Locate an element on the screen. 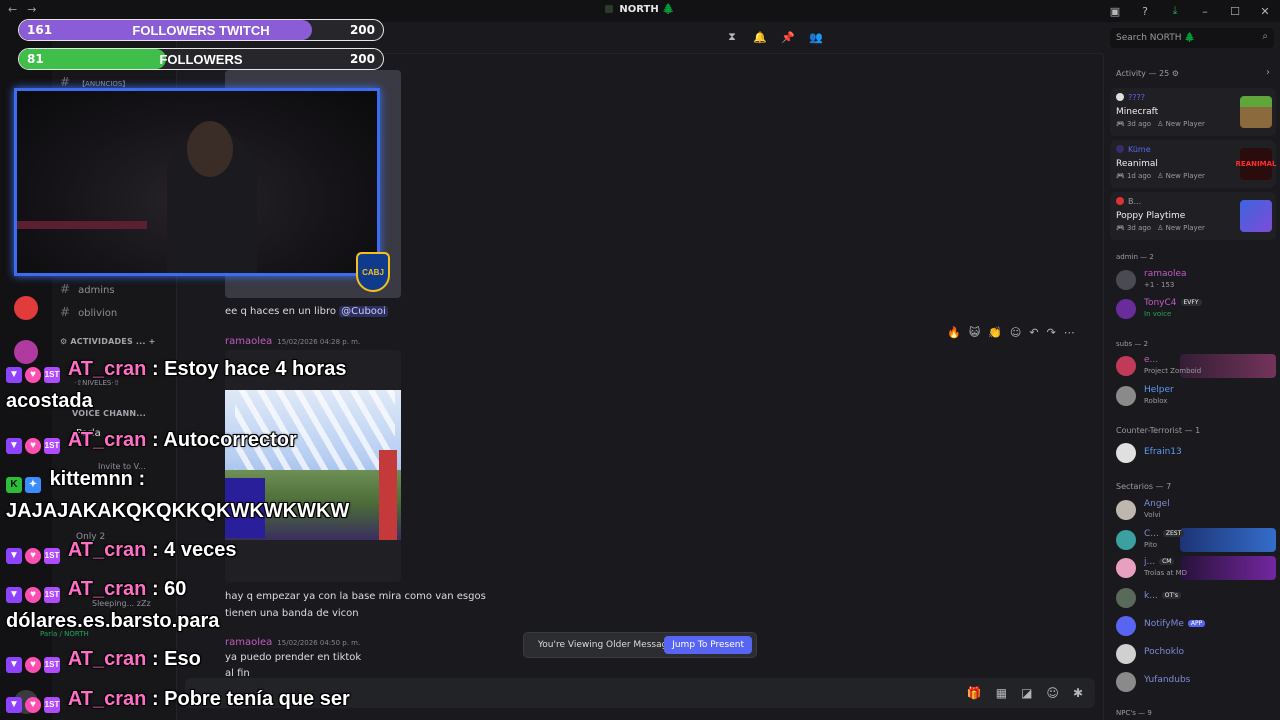  category-actividades: ⚙ ACTIVIDADES ... + is located at coordinates (108, 341).